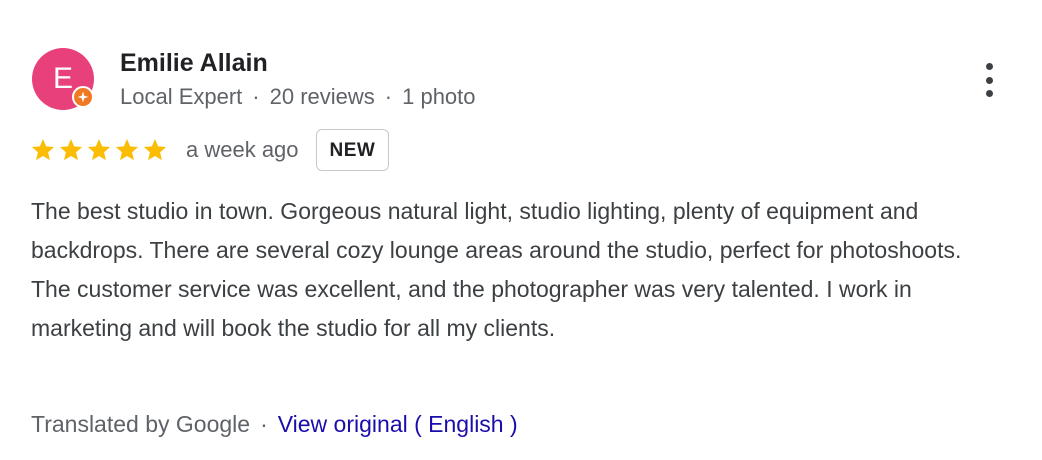  Describe the element at coordinates (194, 63) in the screenshot. I see `reviewer-name: Emilie Allain` at that location.